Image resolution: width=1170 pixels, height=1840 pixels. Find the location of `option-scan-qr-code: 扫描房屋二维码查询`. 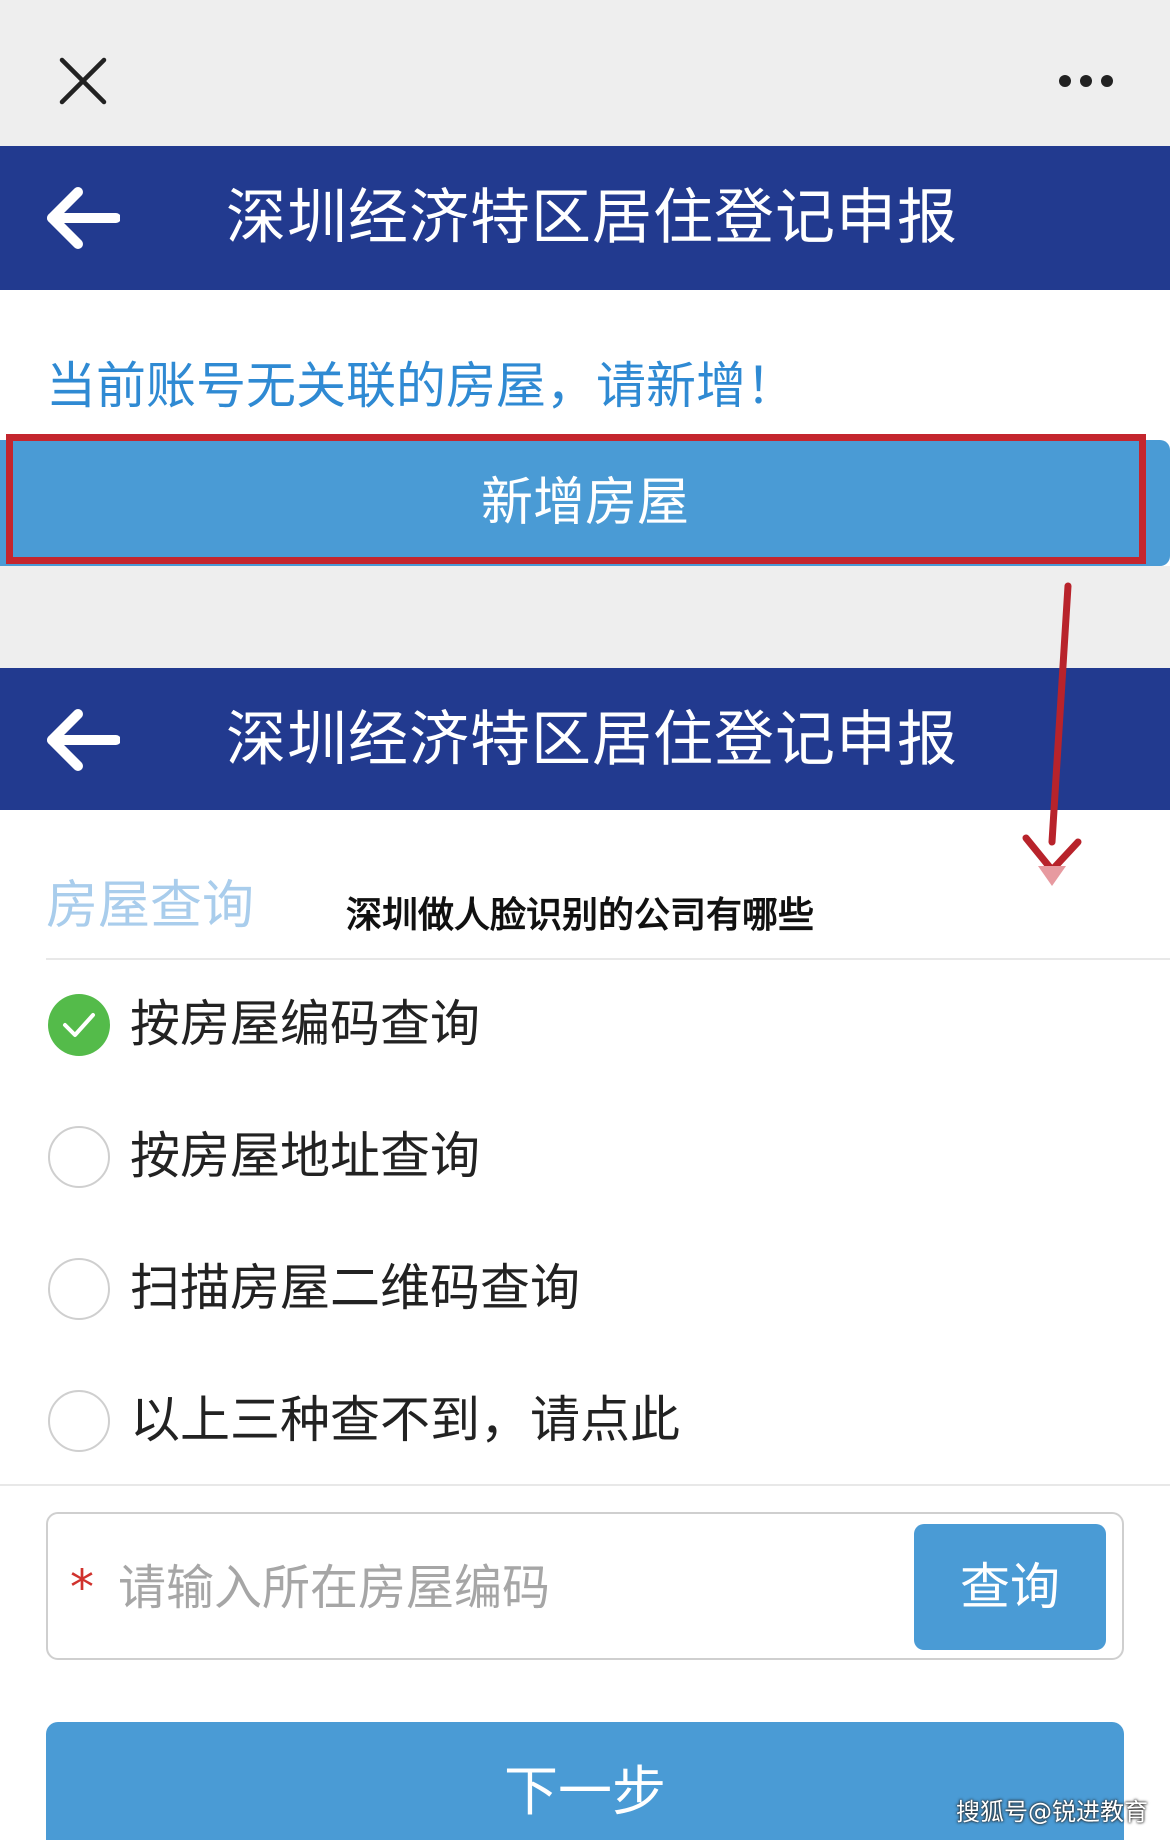

option-scan-qr-code: 扫描房屋二维码查询 is located at coordinates (586, 1288).